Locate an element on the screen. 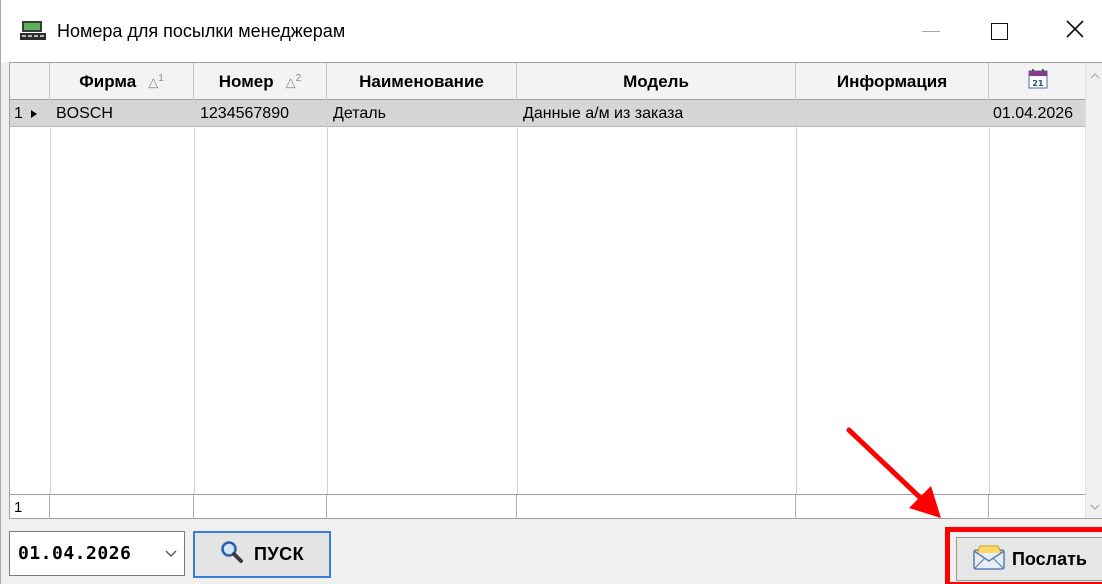  current-row-icon is located at coordinates (33, 113).